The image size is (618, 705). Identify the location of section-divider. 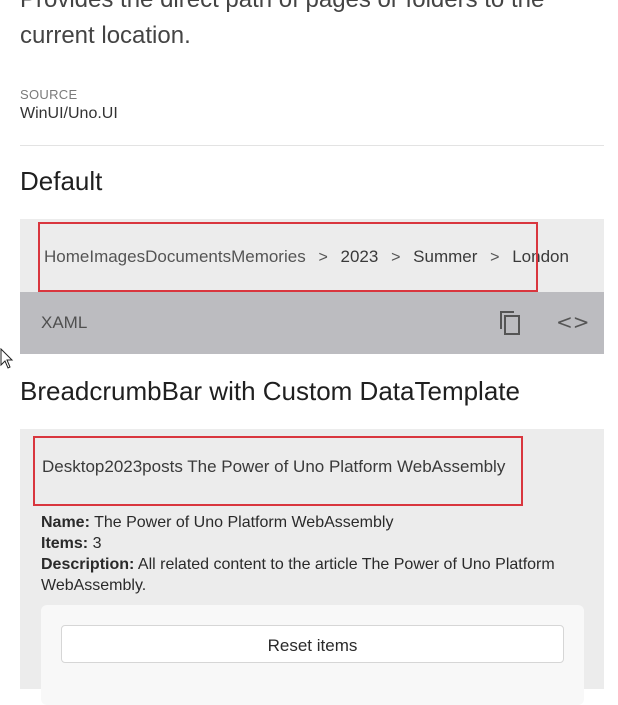
(312, 145).